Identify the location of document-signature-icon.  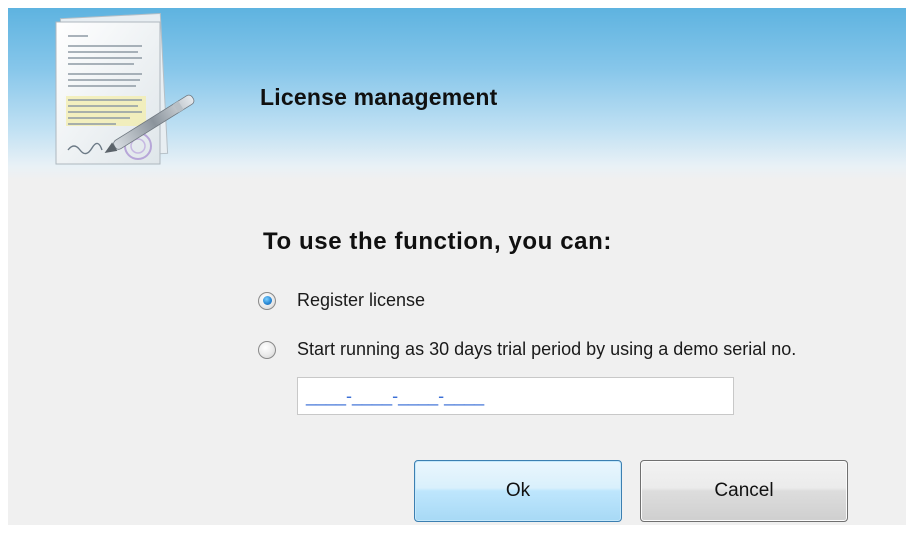
(125, 88).